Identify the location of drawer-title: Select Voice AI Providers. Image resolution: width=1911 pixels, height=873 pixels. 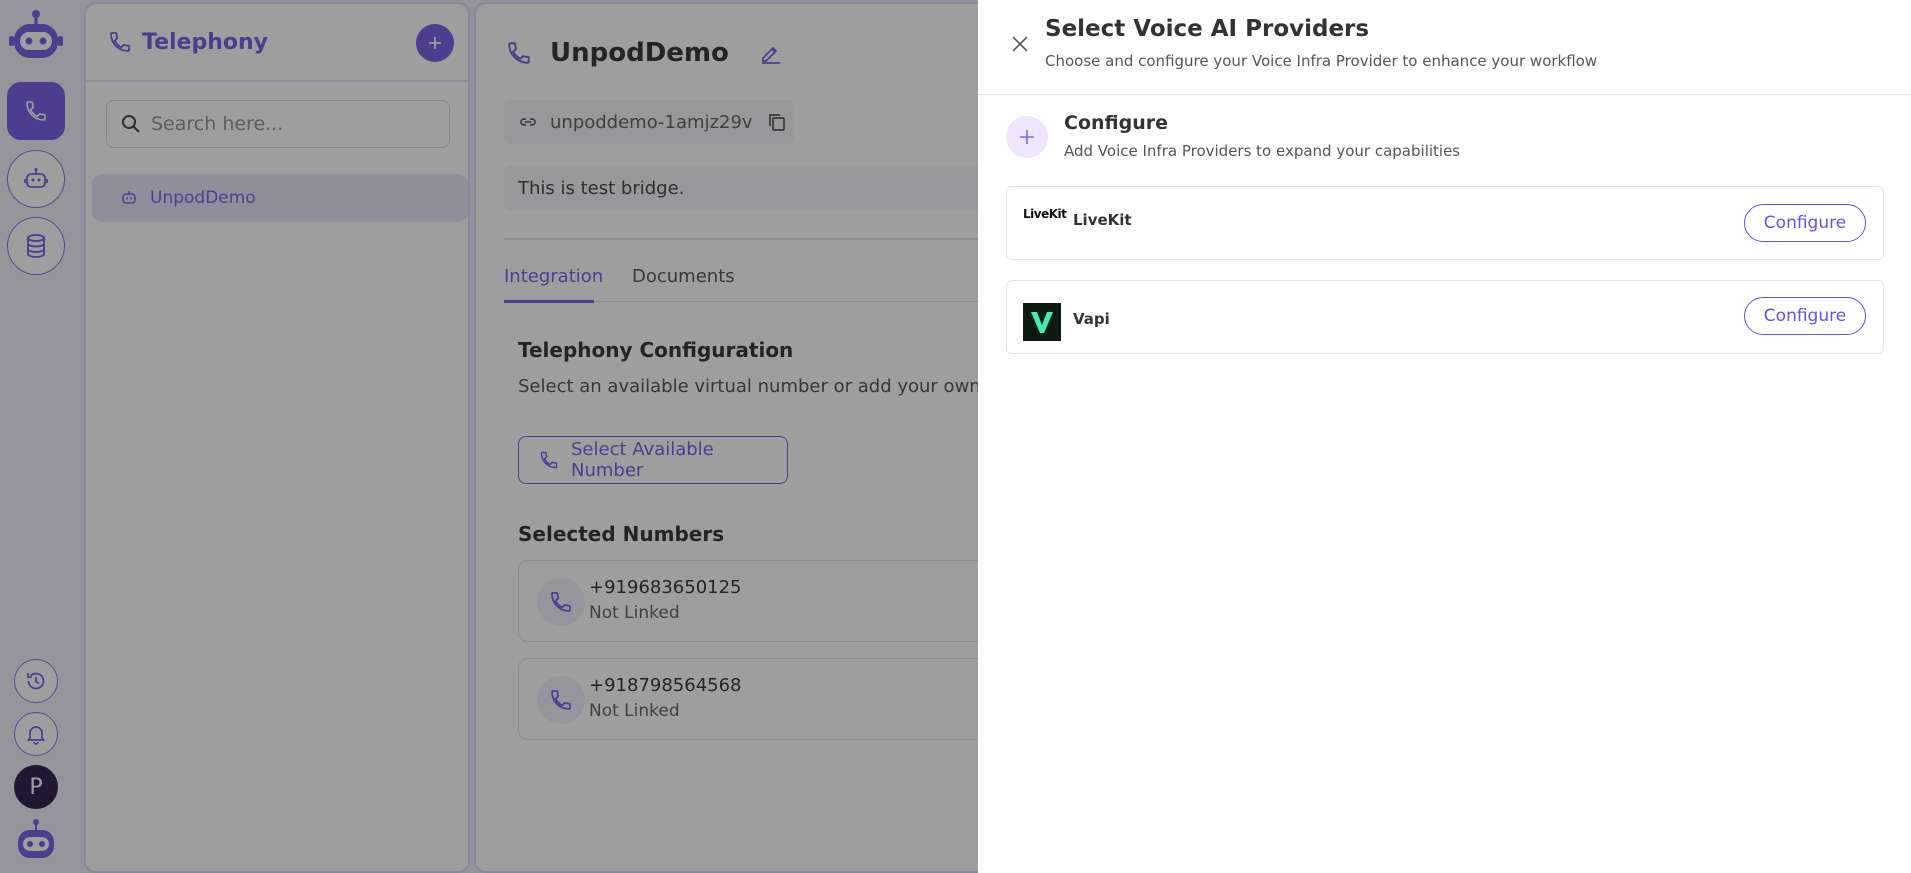
(1207, 29).